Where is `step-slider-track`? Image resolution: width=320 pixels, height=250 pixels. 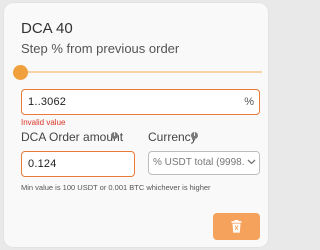
step-slider-track is located at coordinates (141, 72).